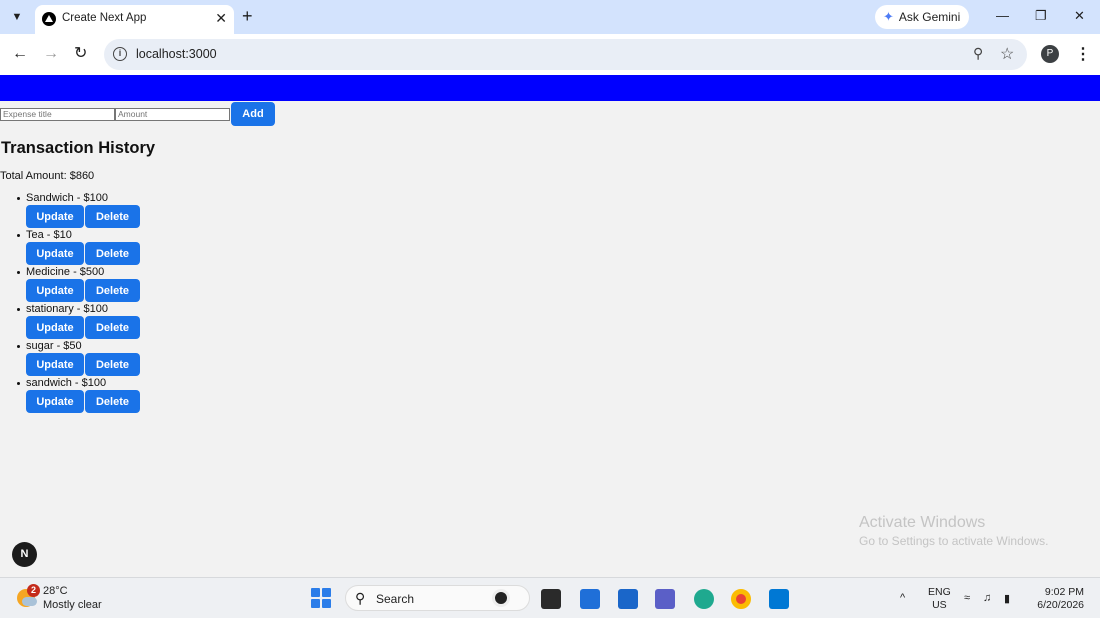  Describe the element at coordinates (1007, 598) in the screenshot. I see `battery-icon: ▮` at that location.